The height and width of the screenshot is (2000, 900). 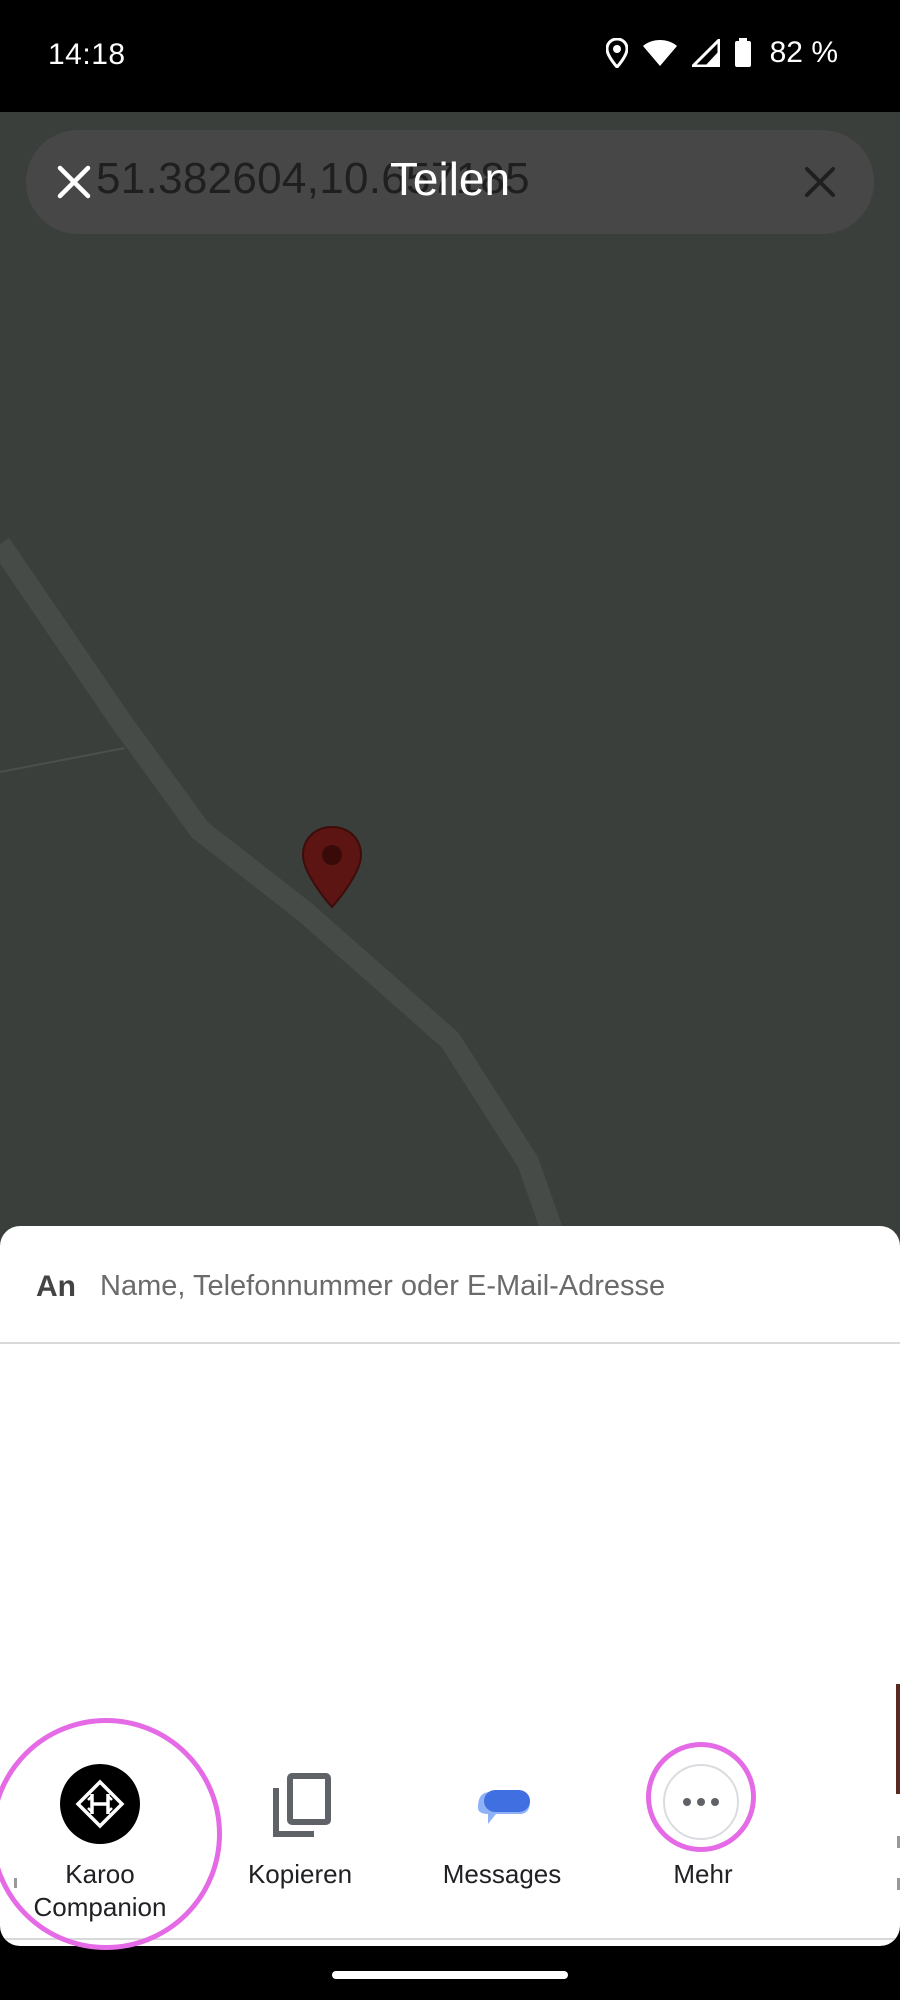 I want to click on recipient-label: An, so click(x=56, y=1286).